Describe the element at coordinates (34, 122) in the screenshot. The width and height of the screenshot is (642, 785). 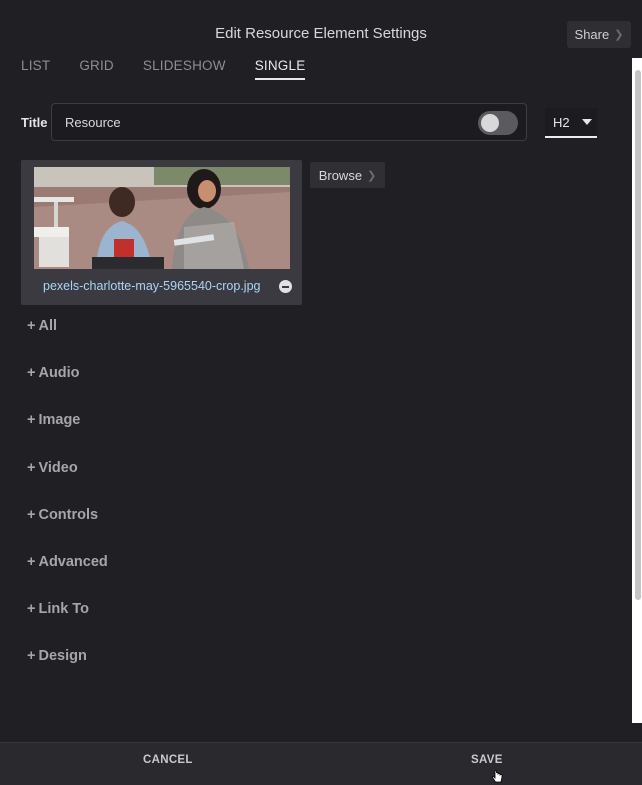
I see `title-label: Title` at that location.